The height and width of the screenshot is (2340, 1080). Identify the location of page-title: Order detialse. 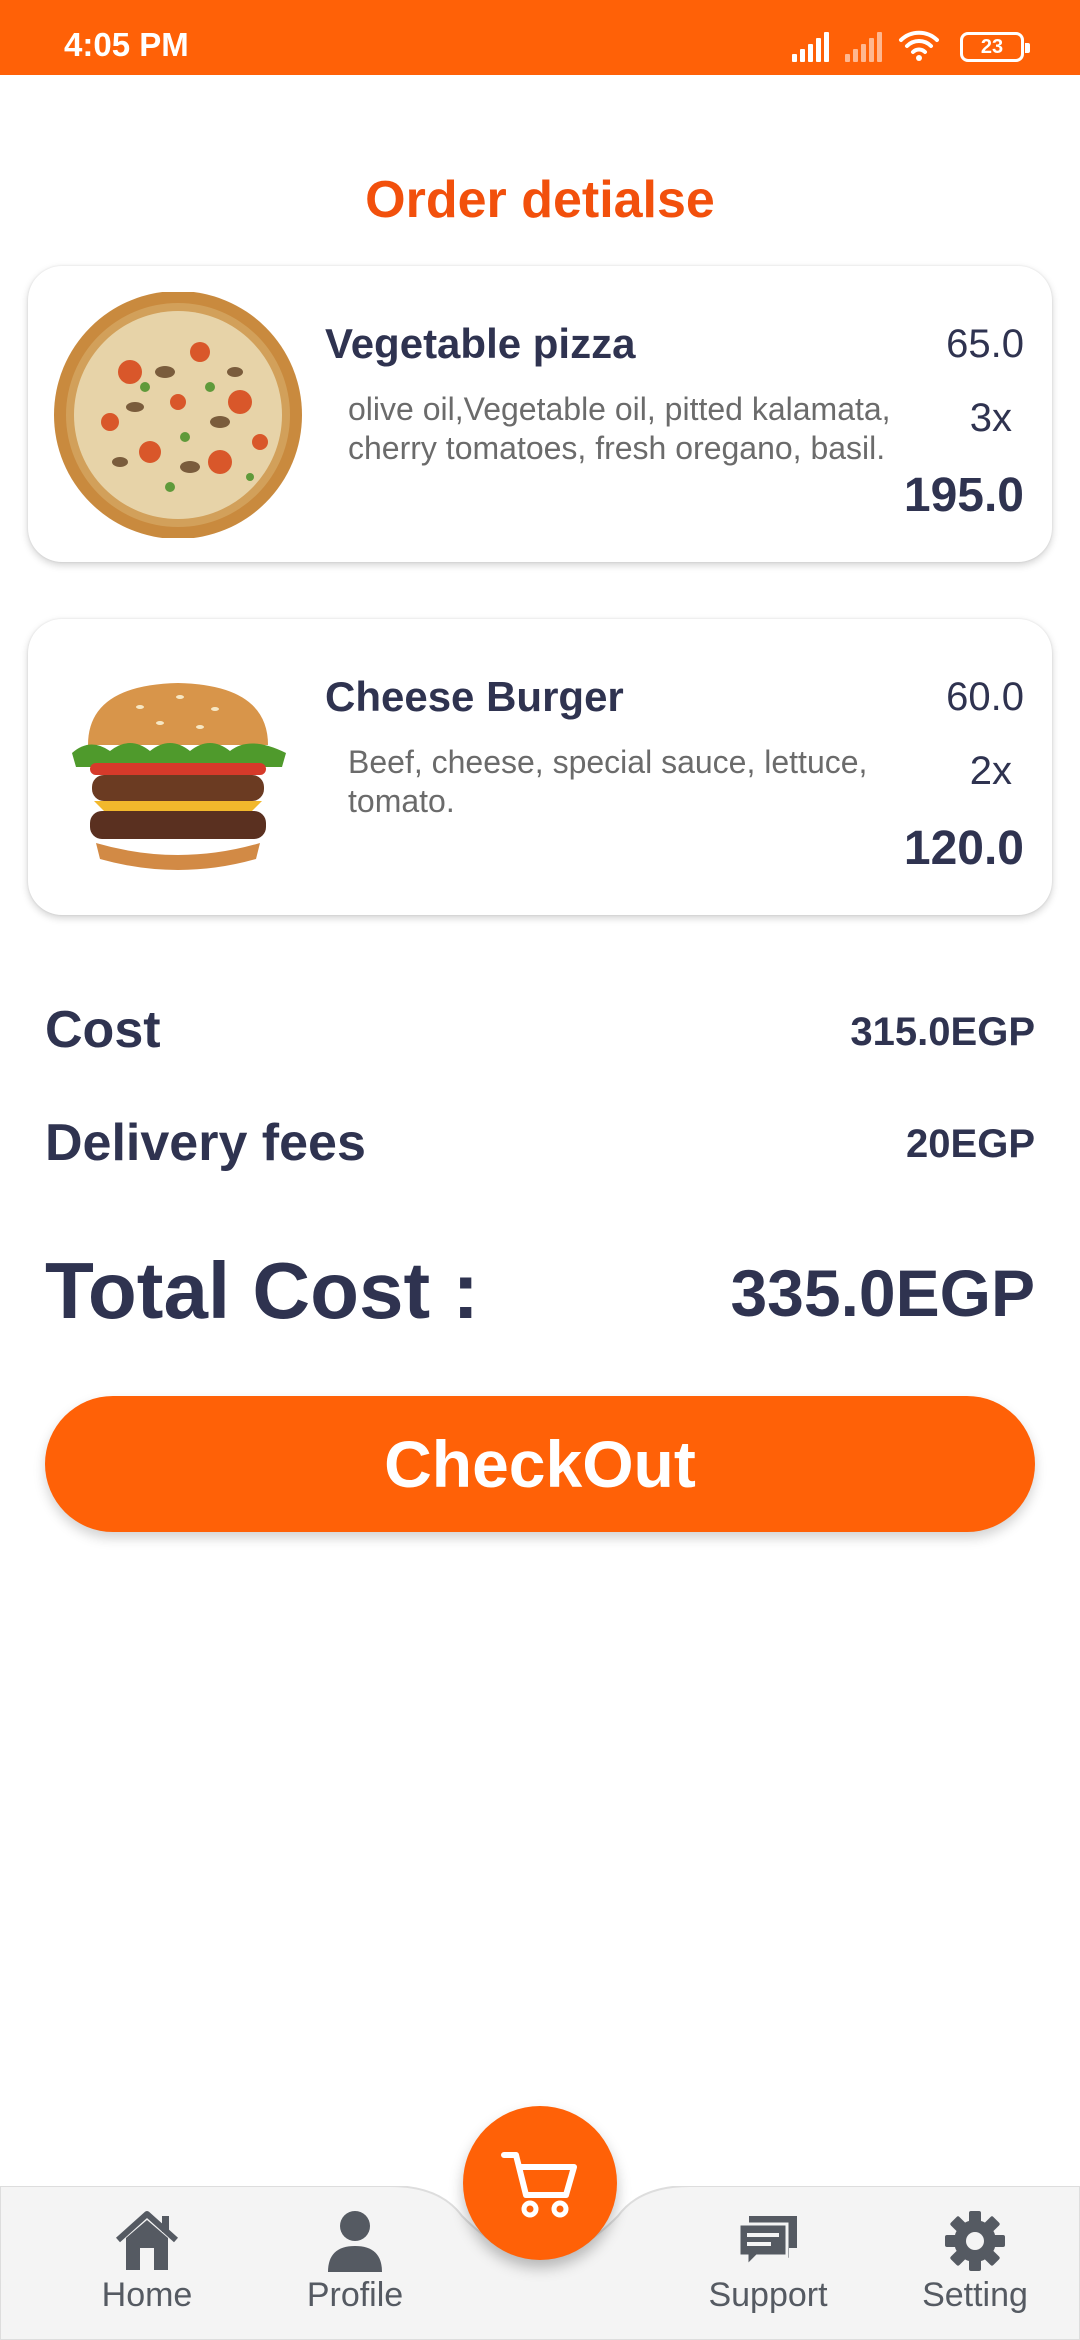
(540, 200).